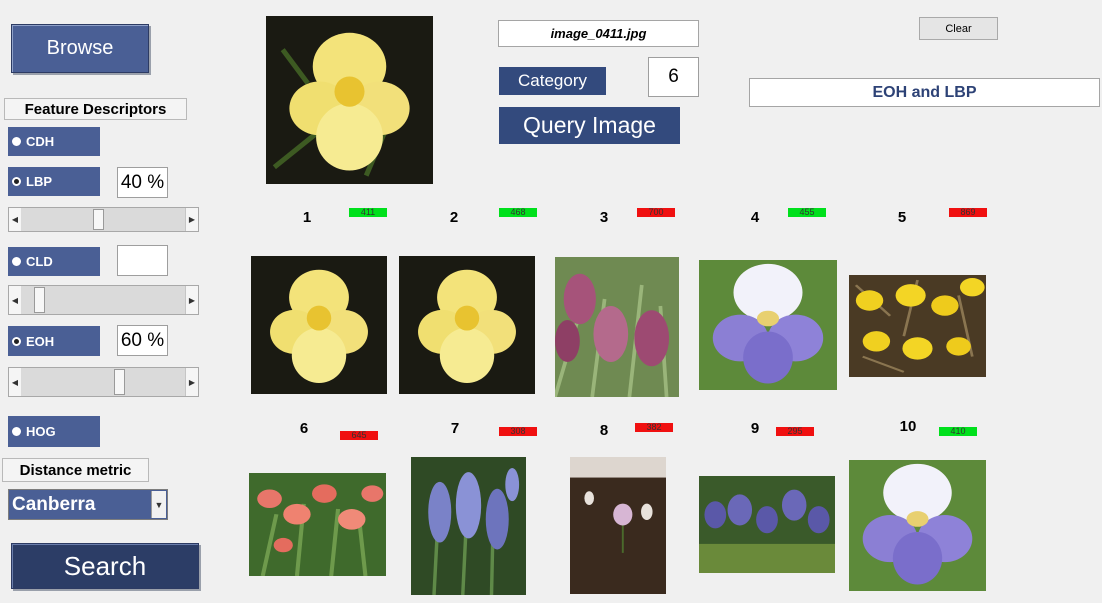  Describe the element at coordinates (54, 181) in the screenshot. I see `radio-lbp: LBP` at that location.